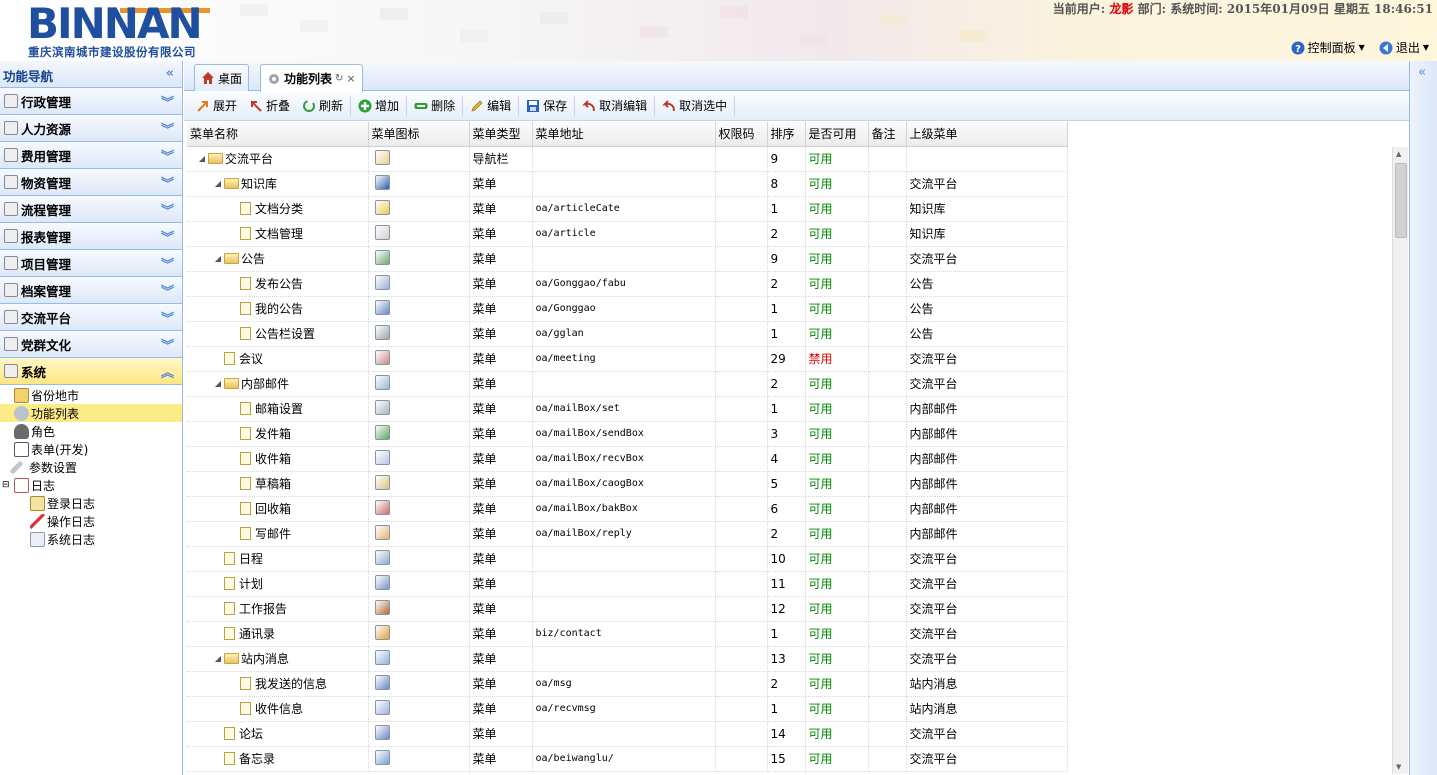  What do you see at coordinates (987, 134) in the screenshot?
I see `col-header-parent: 上级菜单` at bounding box center [987, 134].